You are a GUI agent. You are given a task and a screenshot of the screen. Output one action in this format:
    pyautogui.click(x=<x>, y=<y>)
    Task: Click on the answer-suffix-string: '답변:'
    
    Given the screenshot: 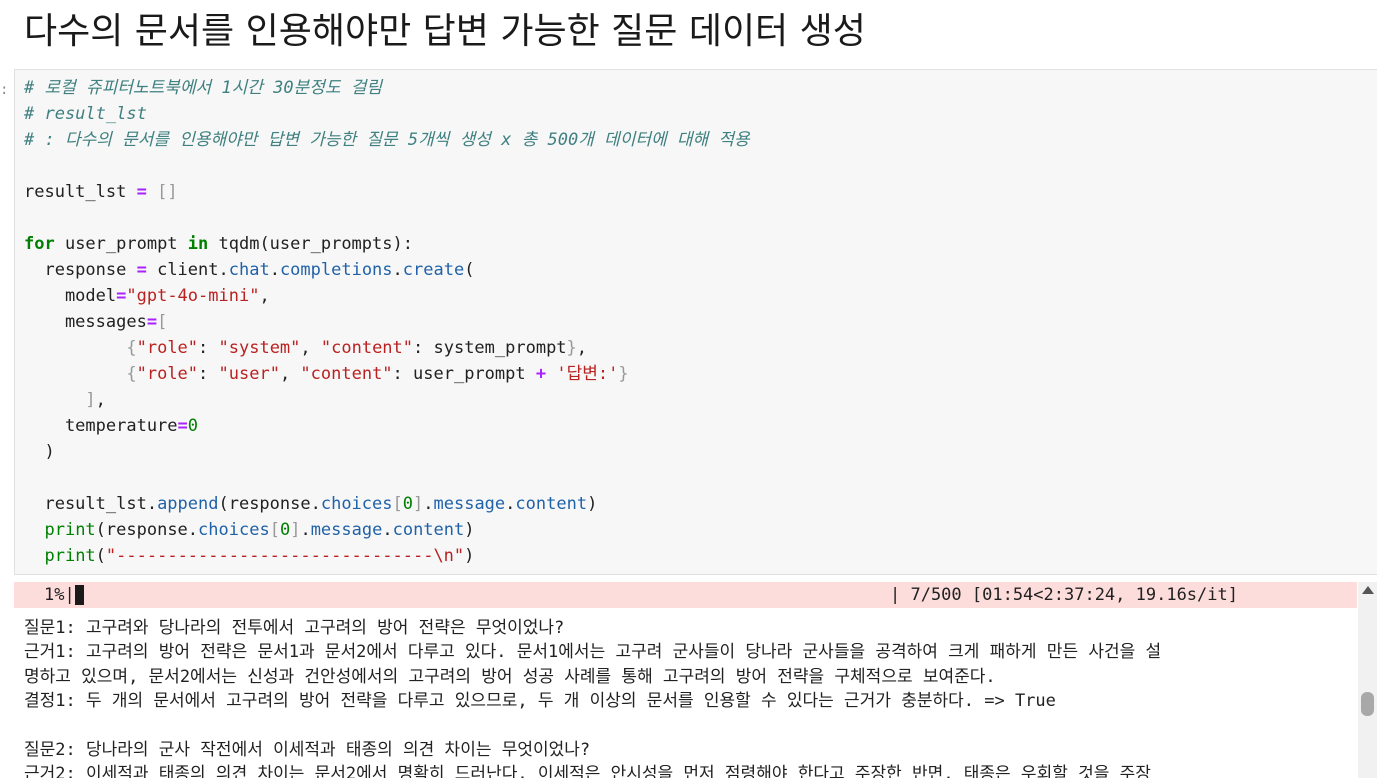 What is the action you would take?
    pyautogui.click(x=587, y=374)
    